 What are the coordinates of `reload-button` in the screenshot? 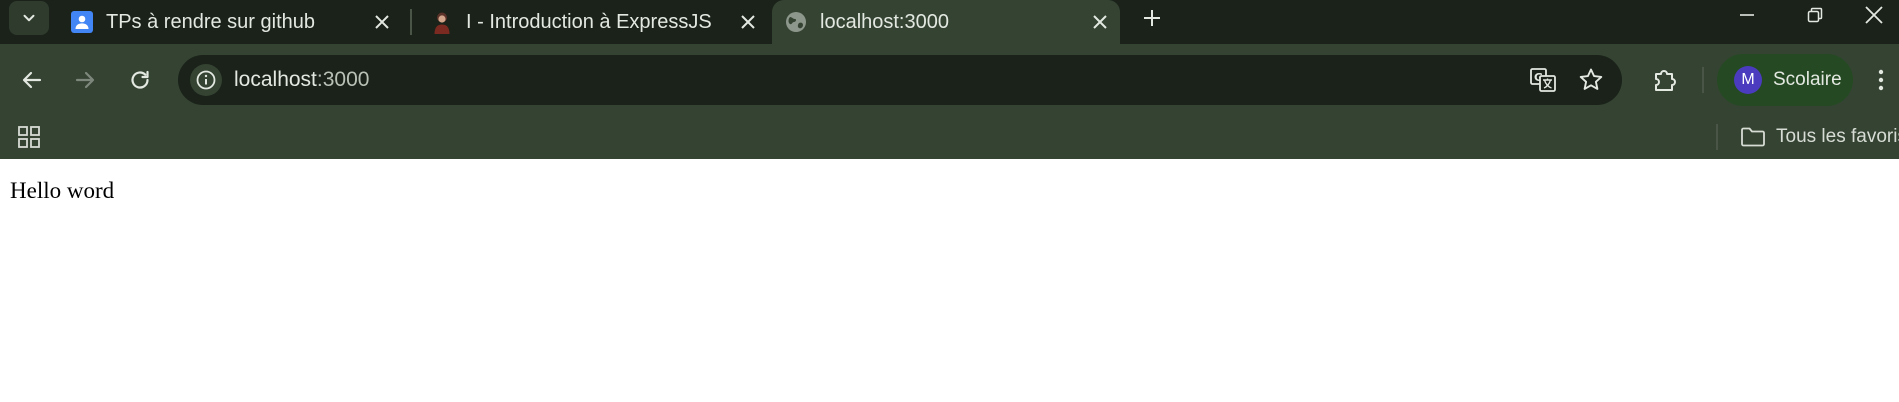 It's located at (140, 80).